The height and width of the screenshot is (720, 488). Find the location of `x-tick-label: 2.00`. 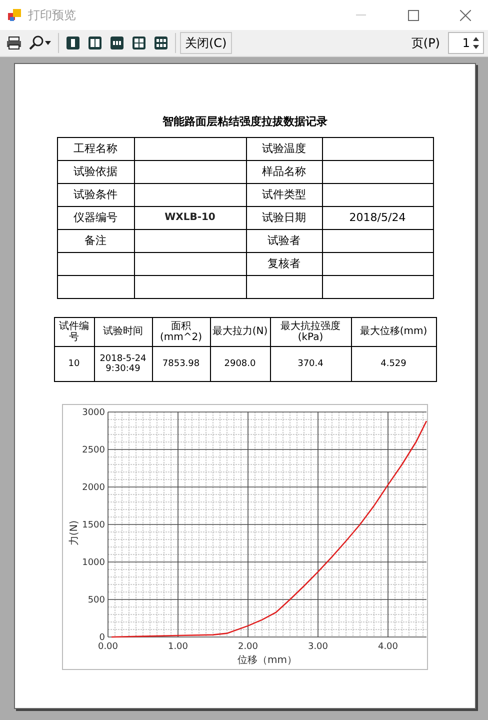

x-tick-label: 2.00 is located at coordinates (248, 647).